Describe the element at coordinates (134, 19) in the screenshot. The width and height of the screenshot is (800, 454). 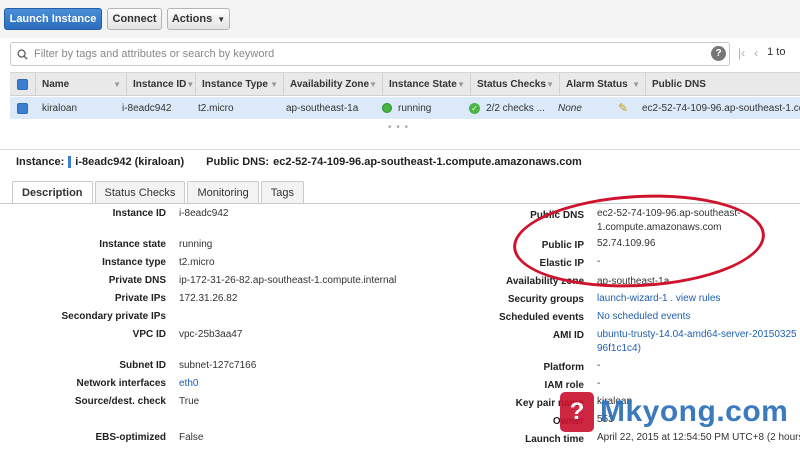
I see `connect-button: Connect` at that location.